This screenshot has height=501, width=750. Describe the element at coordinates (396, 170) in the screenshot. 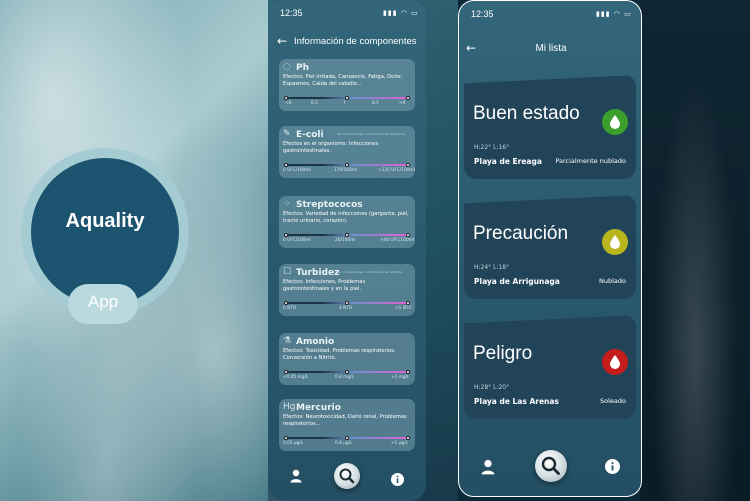

I see `tick-label: >235 UFC/100ml` at that location.